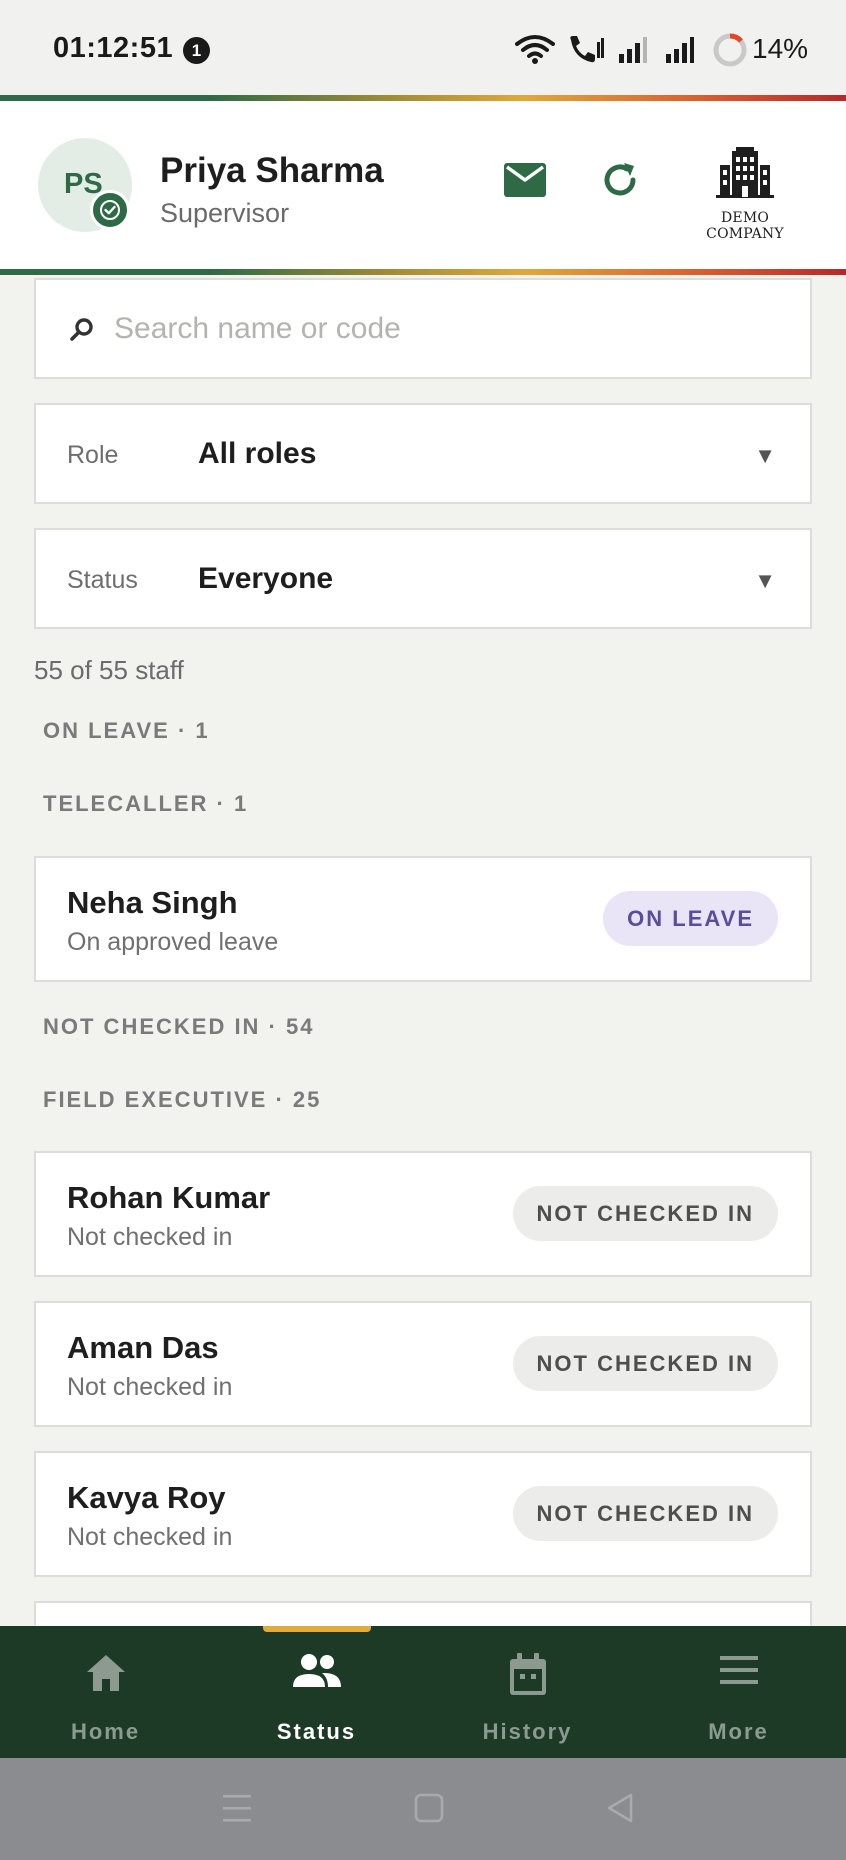 The width and height of the screenshot is (846, 1860). I want to click on calendar-icon, so click(527, 1674).